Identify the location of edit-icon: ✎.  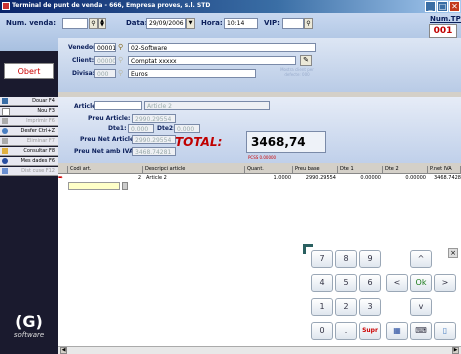
(306, 60).